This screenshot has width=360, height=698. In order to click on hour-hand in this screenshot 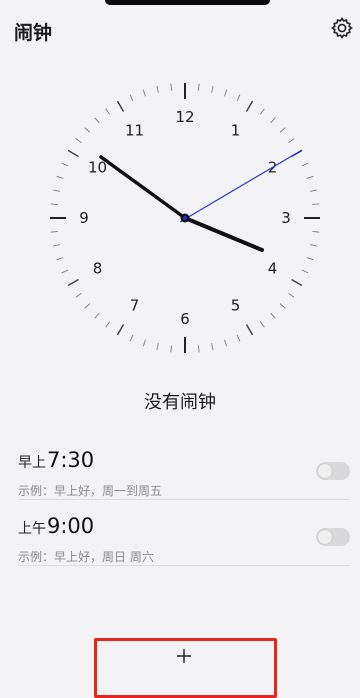, I will do `click(223, 234)`.